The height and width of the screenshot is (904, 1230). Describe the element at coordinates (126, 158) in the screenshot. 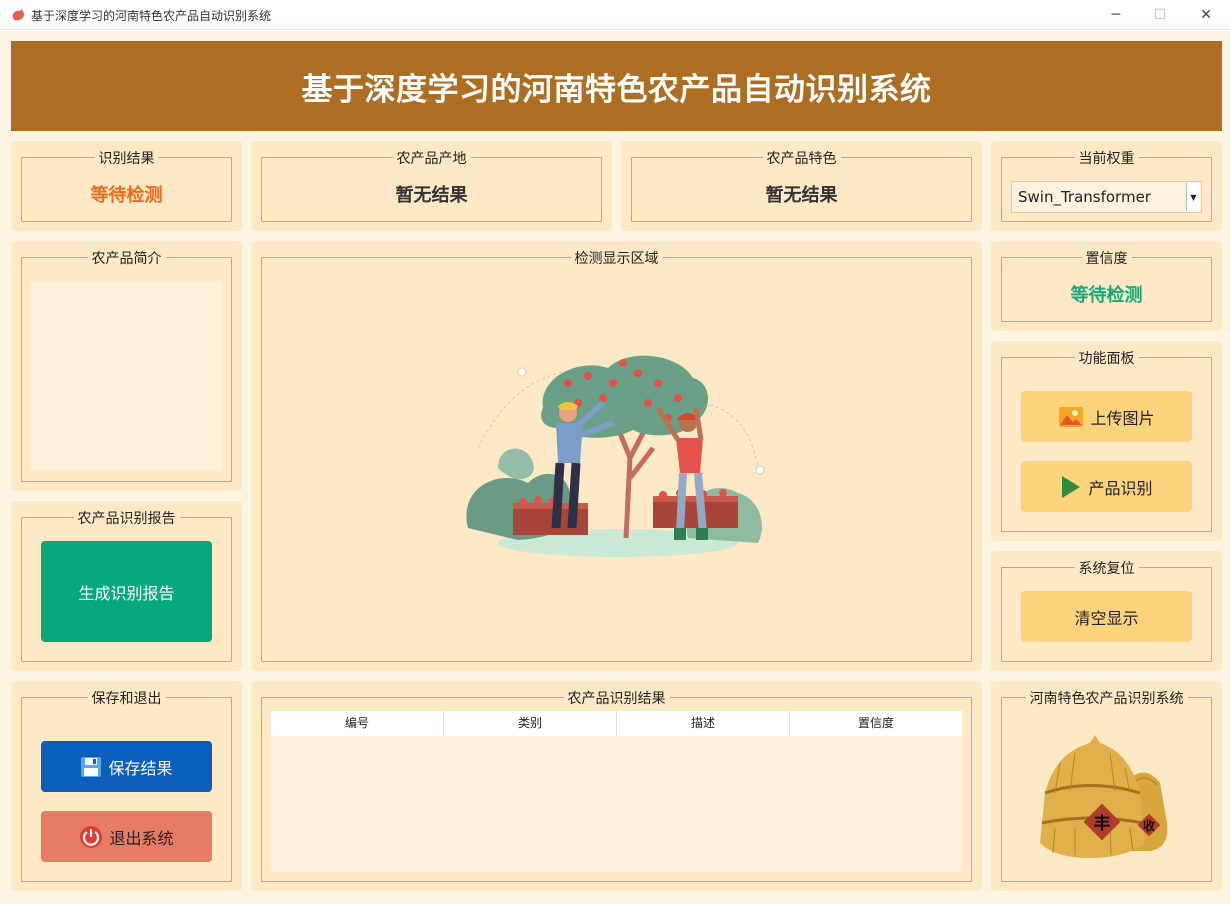

I see `result-title: 识别结果` at that location.